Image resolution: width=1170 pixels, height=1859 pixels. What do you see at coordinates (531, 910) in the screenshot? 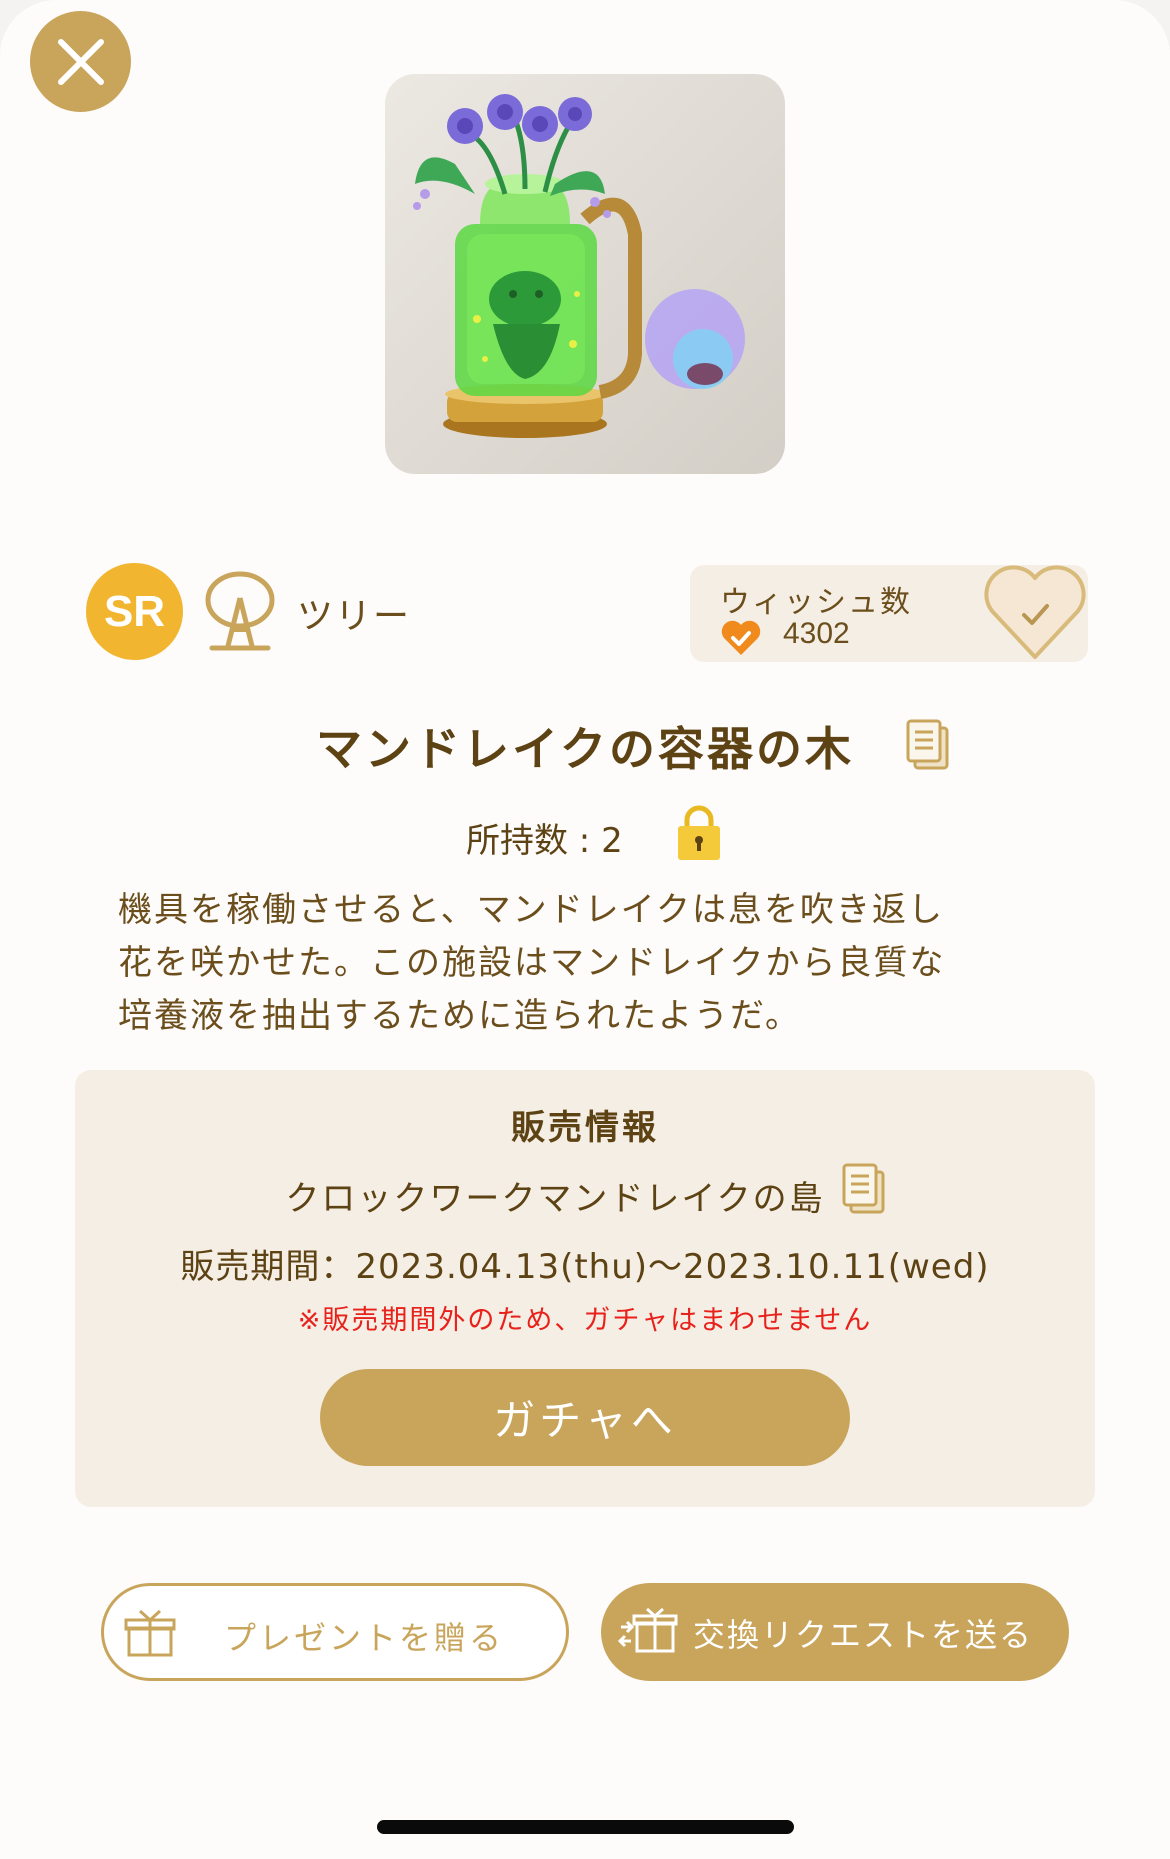
I see `description-line: 機具を稼働させると、マンドレイクは息を吹き返し` at bounding box center [531, 910].